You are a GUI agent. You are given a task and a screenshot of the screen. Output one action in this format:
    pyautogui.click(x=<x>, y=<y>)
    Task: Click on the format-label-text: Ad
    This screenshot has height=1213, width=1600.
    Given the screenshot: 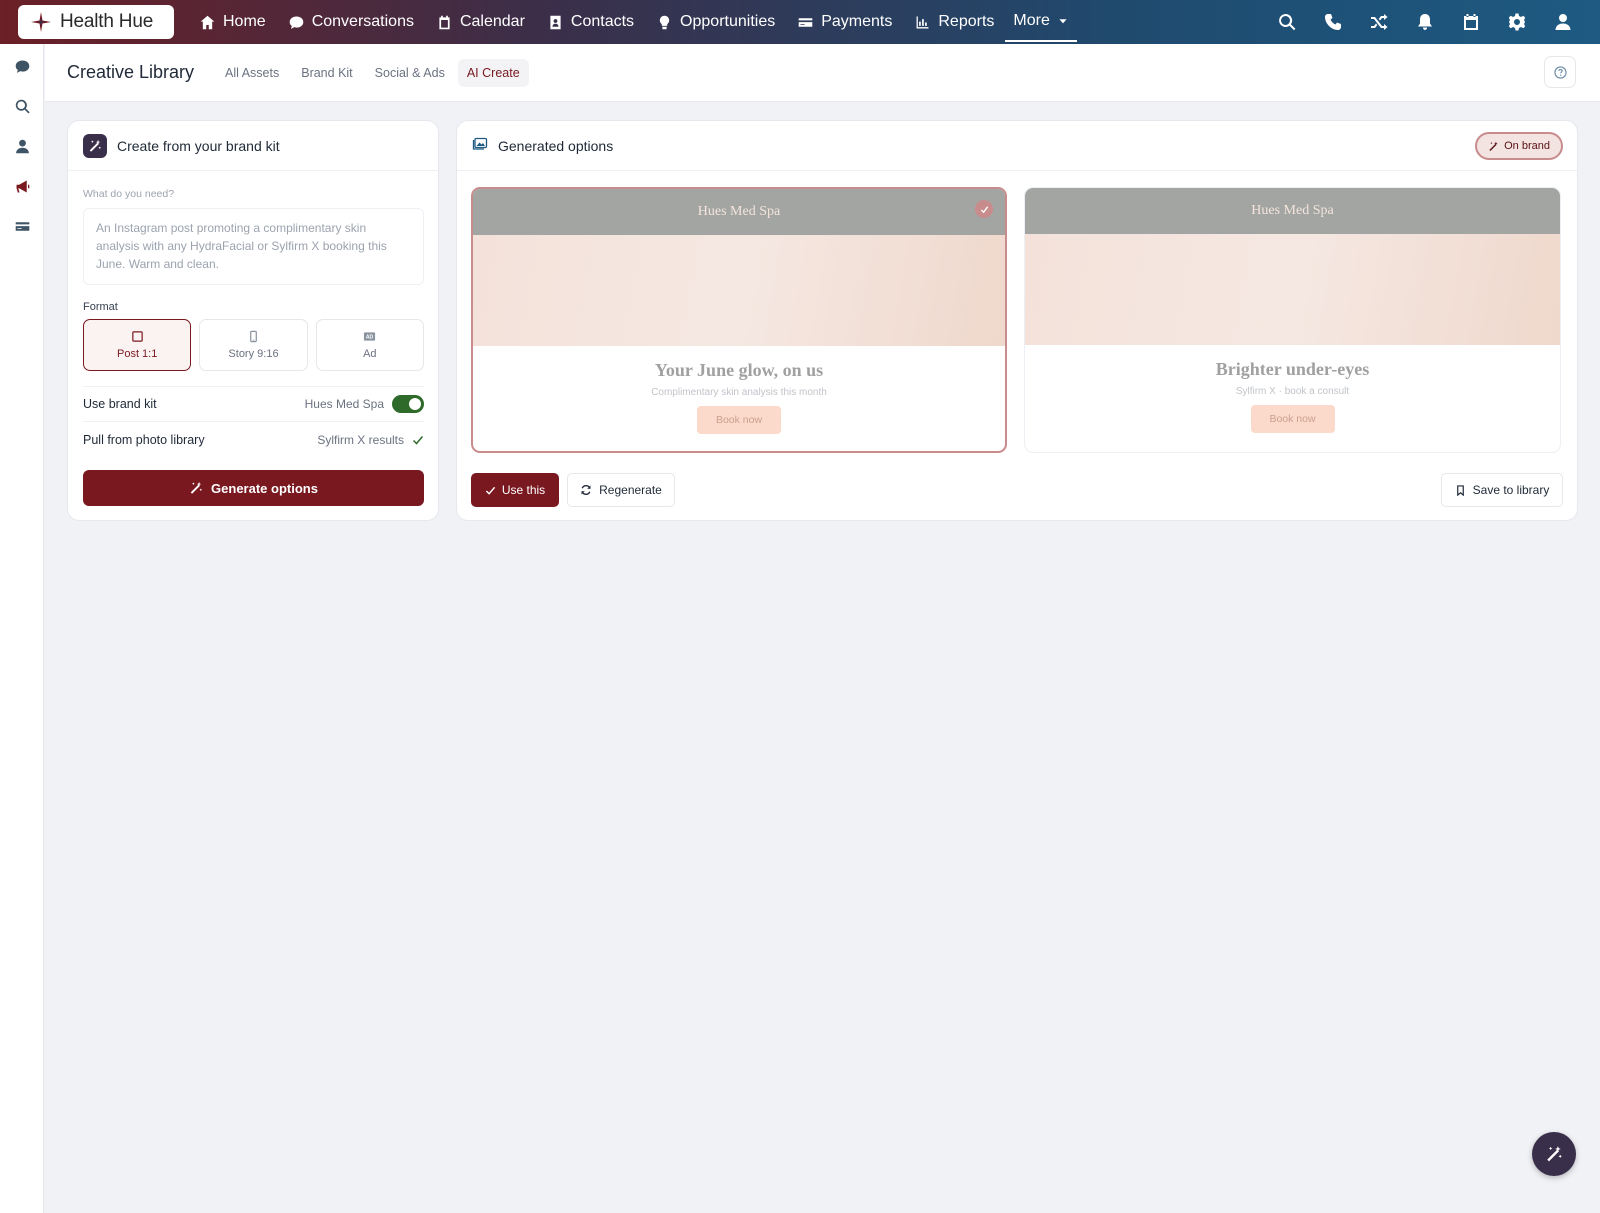 What is the action you would take?
    pyautogui.click(x=370, y=354)
    